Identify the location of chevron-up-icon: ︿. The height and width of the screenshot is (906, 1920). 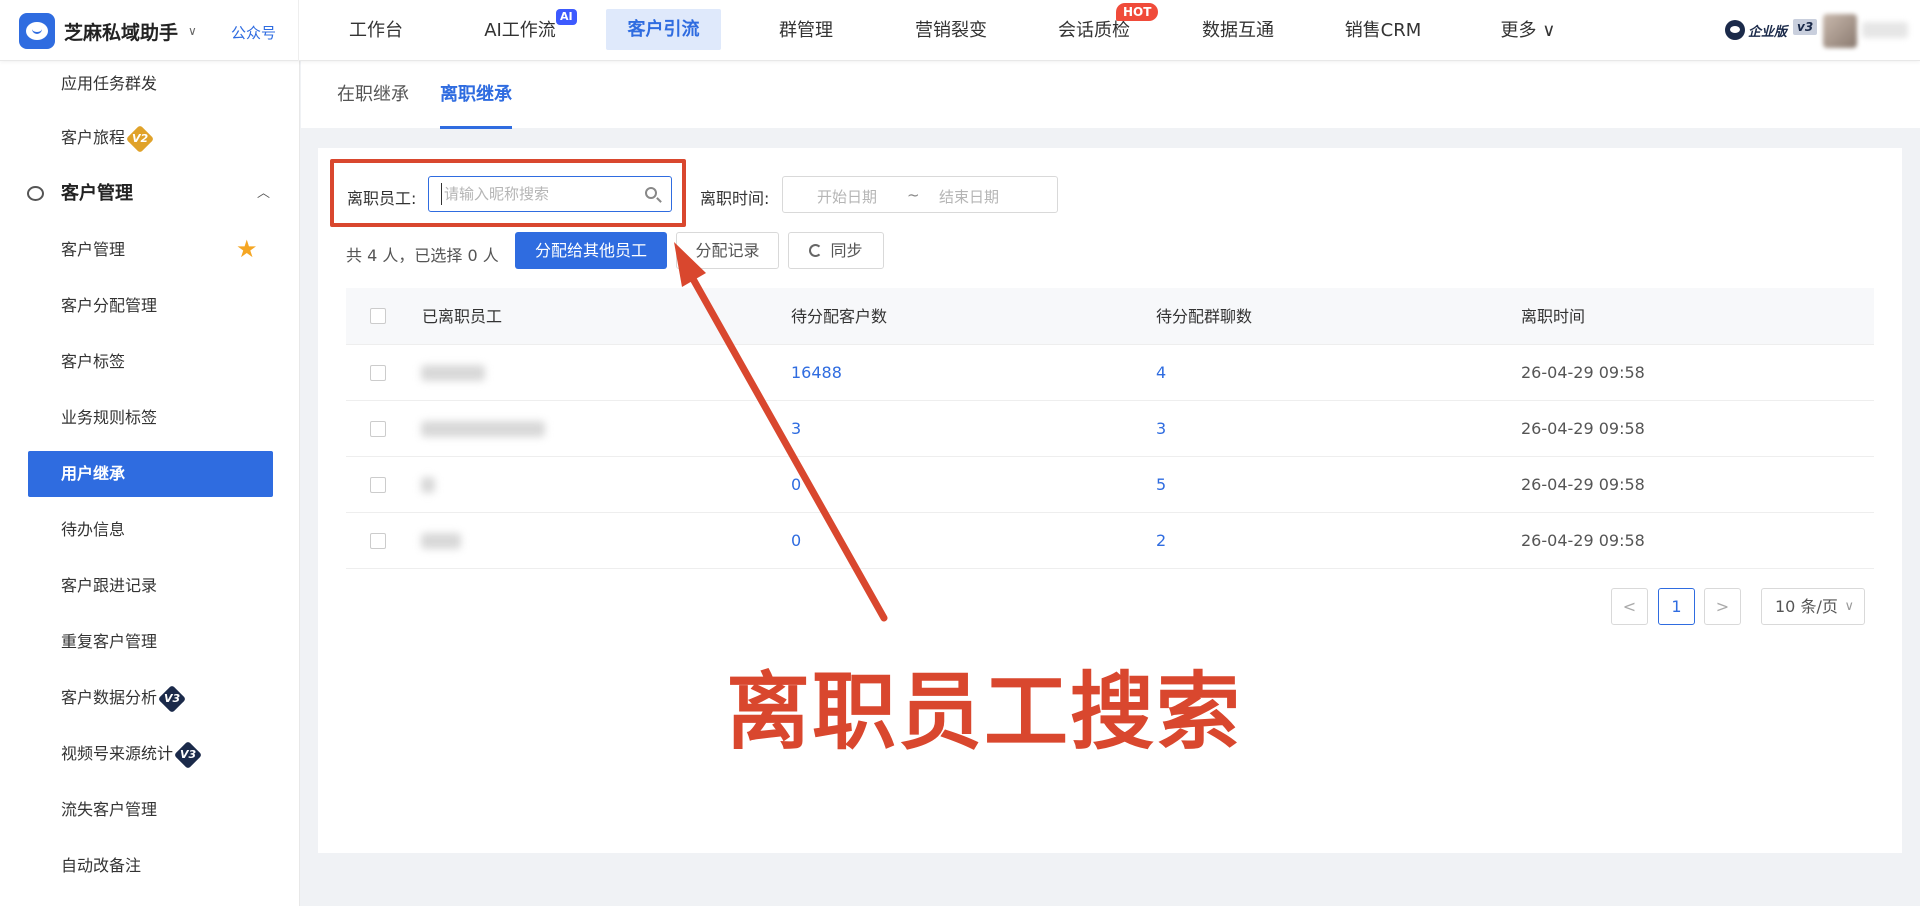
(263, 194).